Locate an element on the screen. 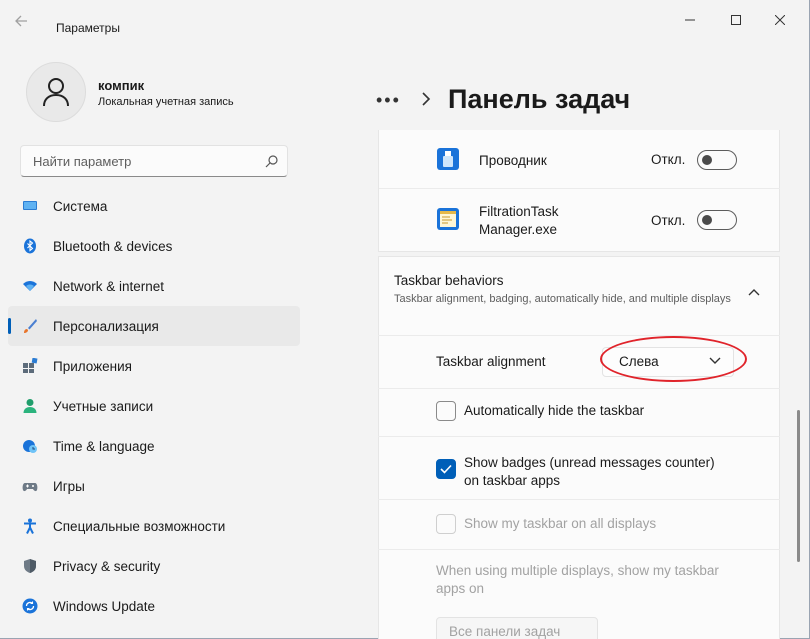 This screenshot has height=639, width=810. sidebar-item-label: Bluetooth & devices is located at coordinates (113, 246).